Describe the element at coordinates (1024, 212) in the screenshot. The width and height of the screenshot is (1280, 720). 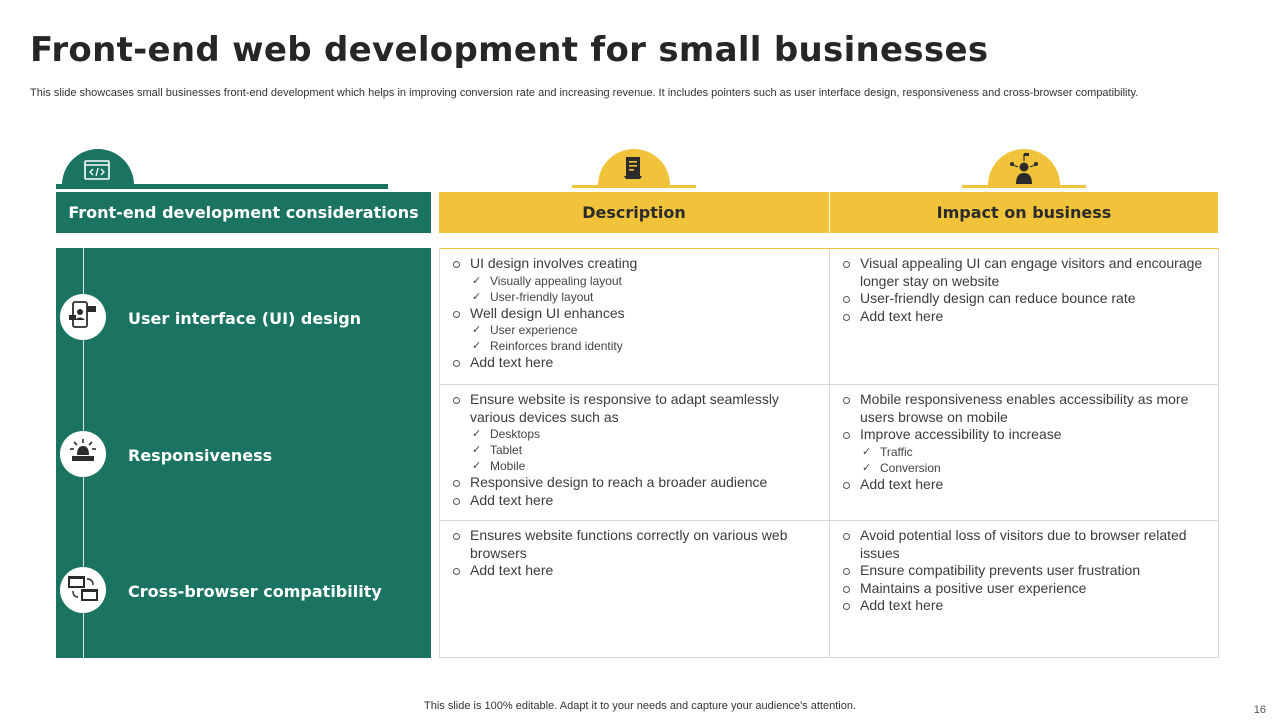
I see `impact-header: Impact on business` at that location.